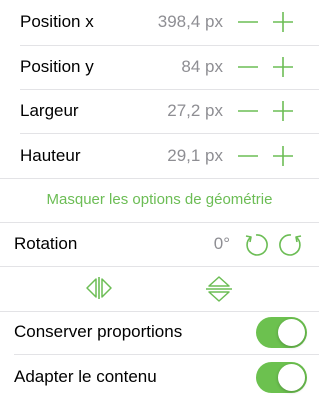 The width and height of the screenshot is (320, 396). What do you see at coordinates (202, 67) in the screenshot?
I see `position-y-value: 84 px` at bounding box center [202, 67].